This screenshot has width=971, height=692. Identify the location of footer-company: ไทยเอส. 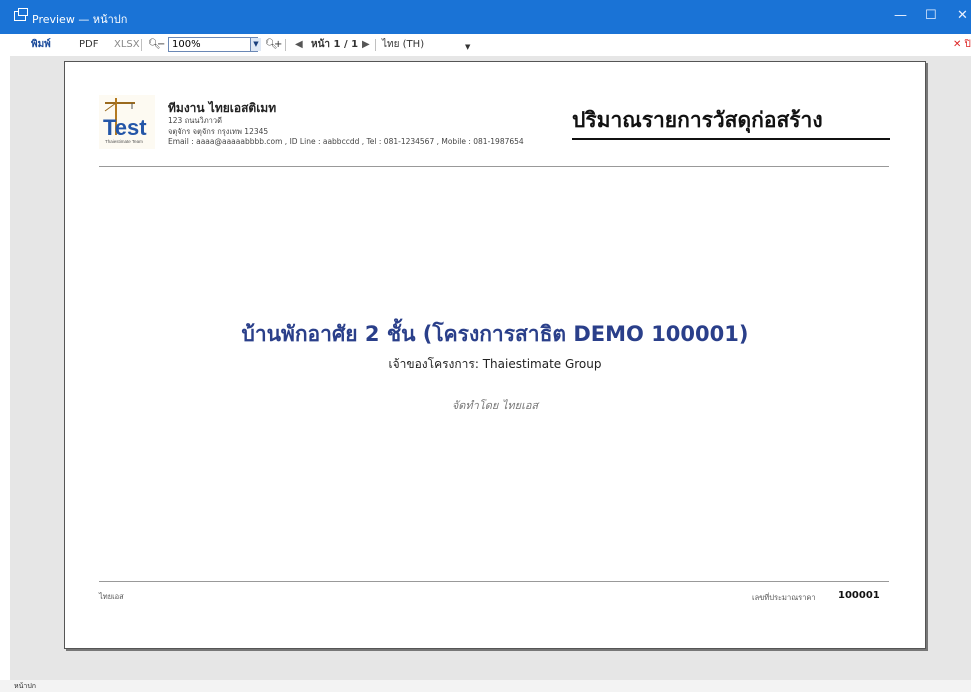
(111, 596).